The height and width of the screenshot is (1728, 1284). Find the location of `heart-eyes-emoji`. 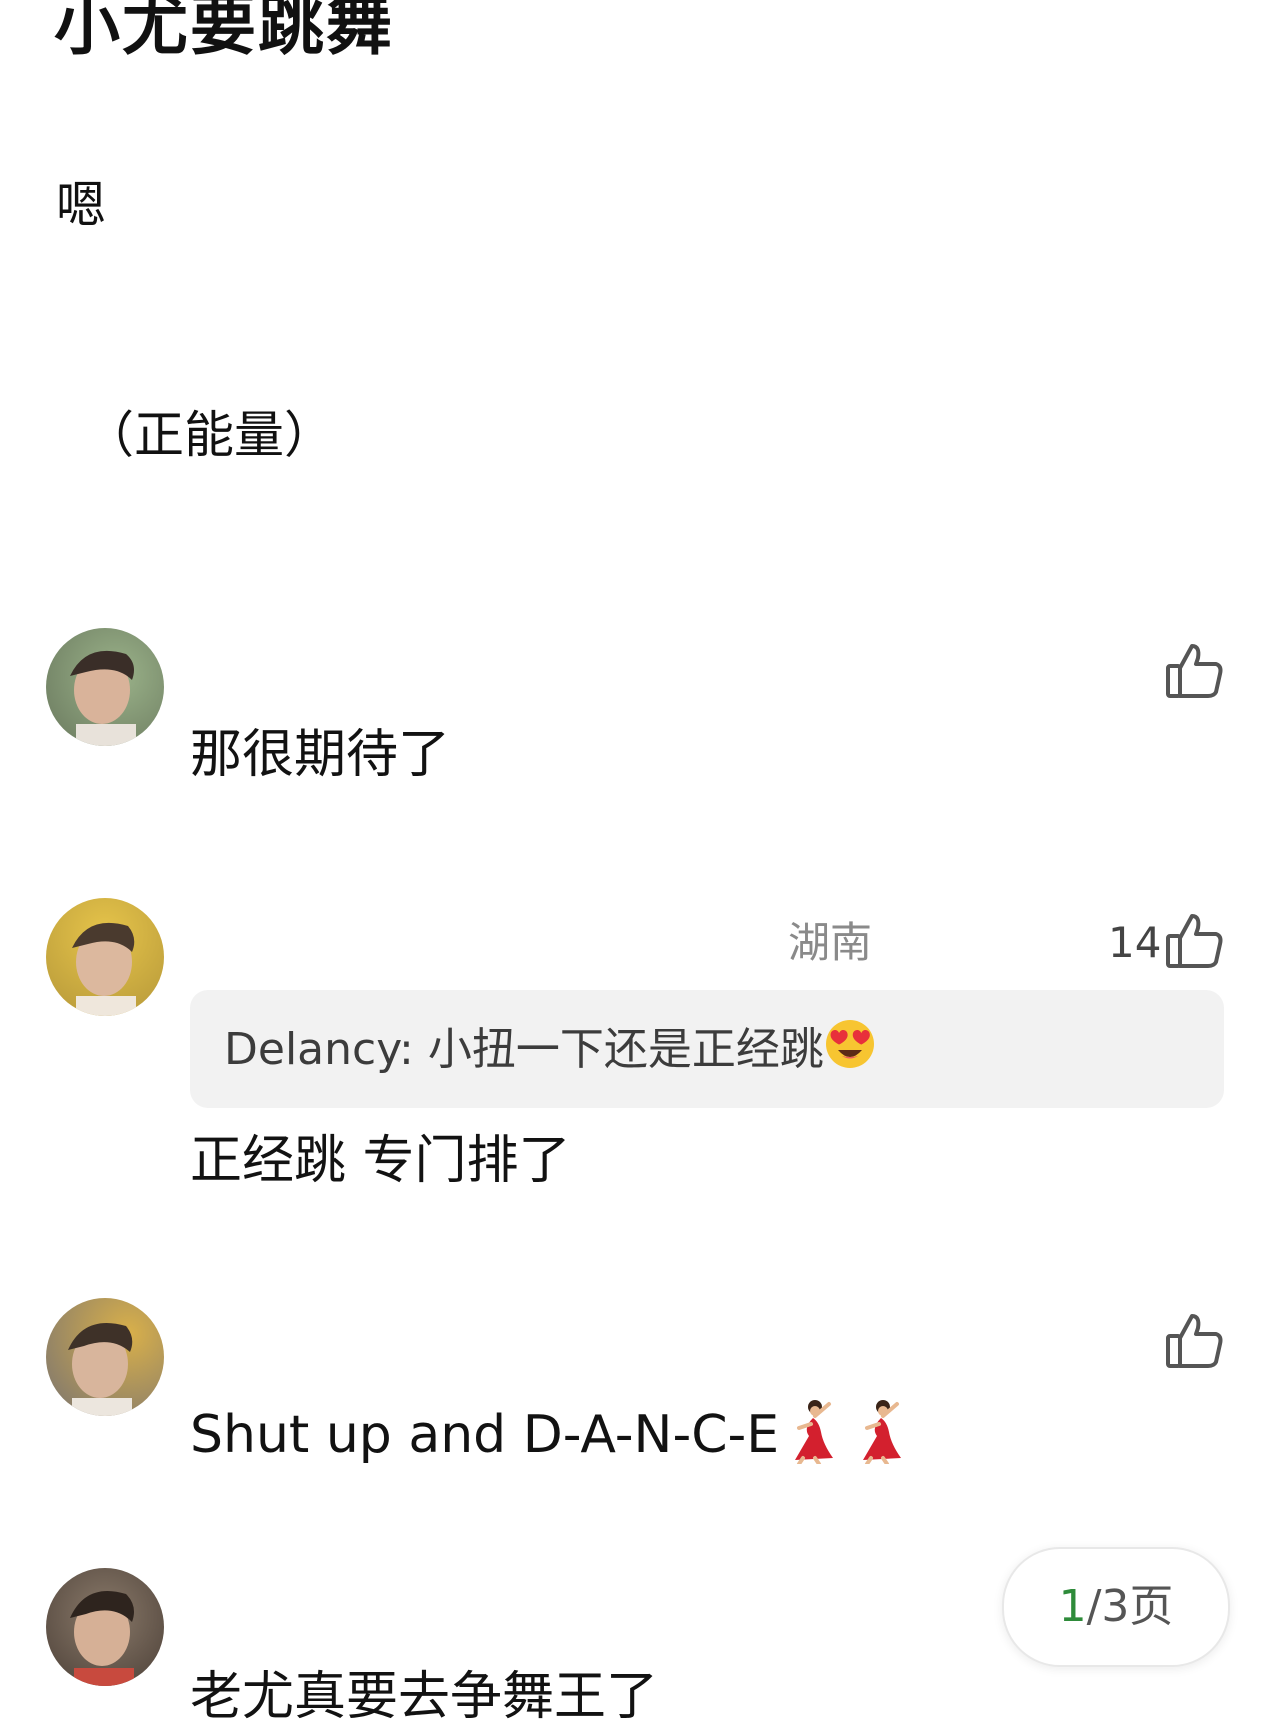

heart-eyes-emoji is located at coordinates (850, 1052).